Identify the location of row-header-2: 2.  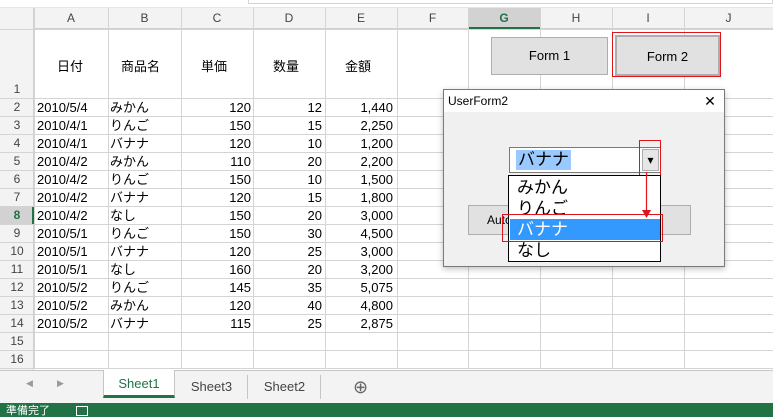
(17, 107).